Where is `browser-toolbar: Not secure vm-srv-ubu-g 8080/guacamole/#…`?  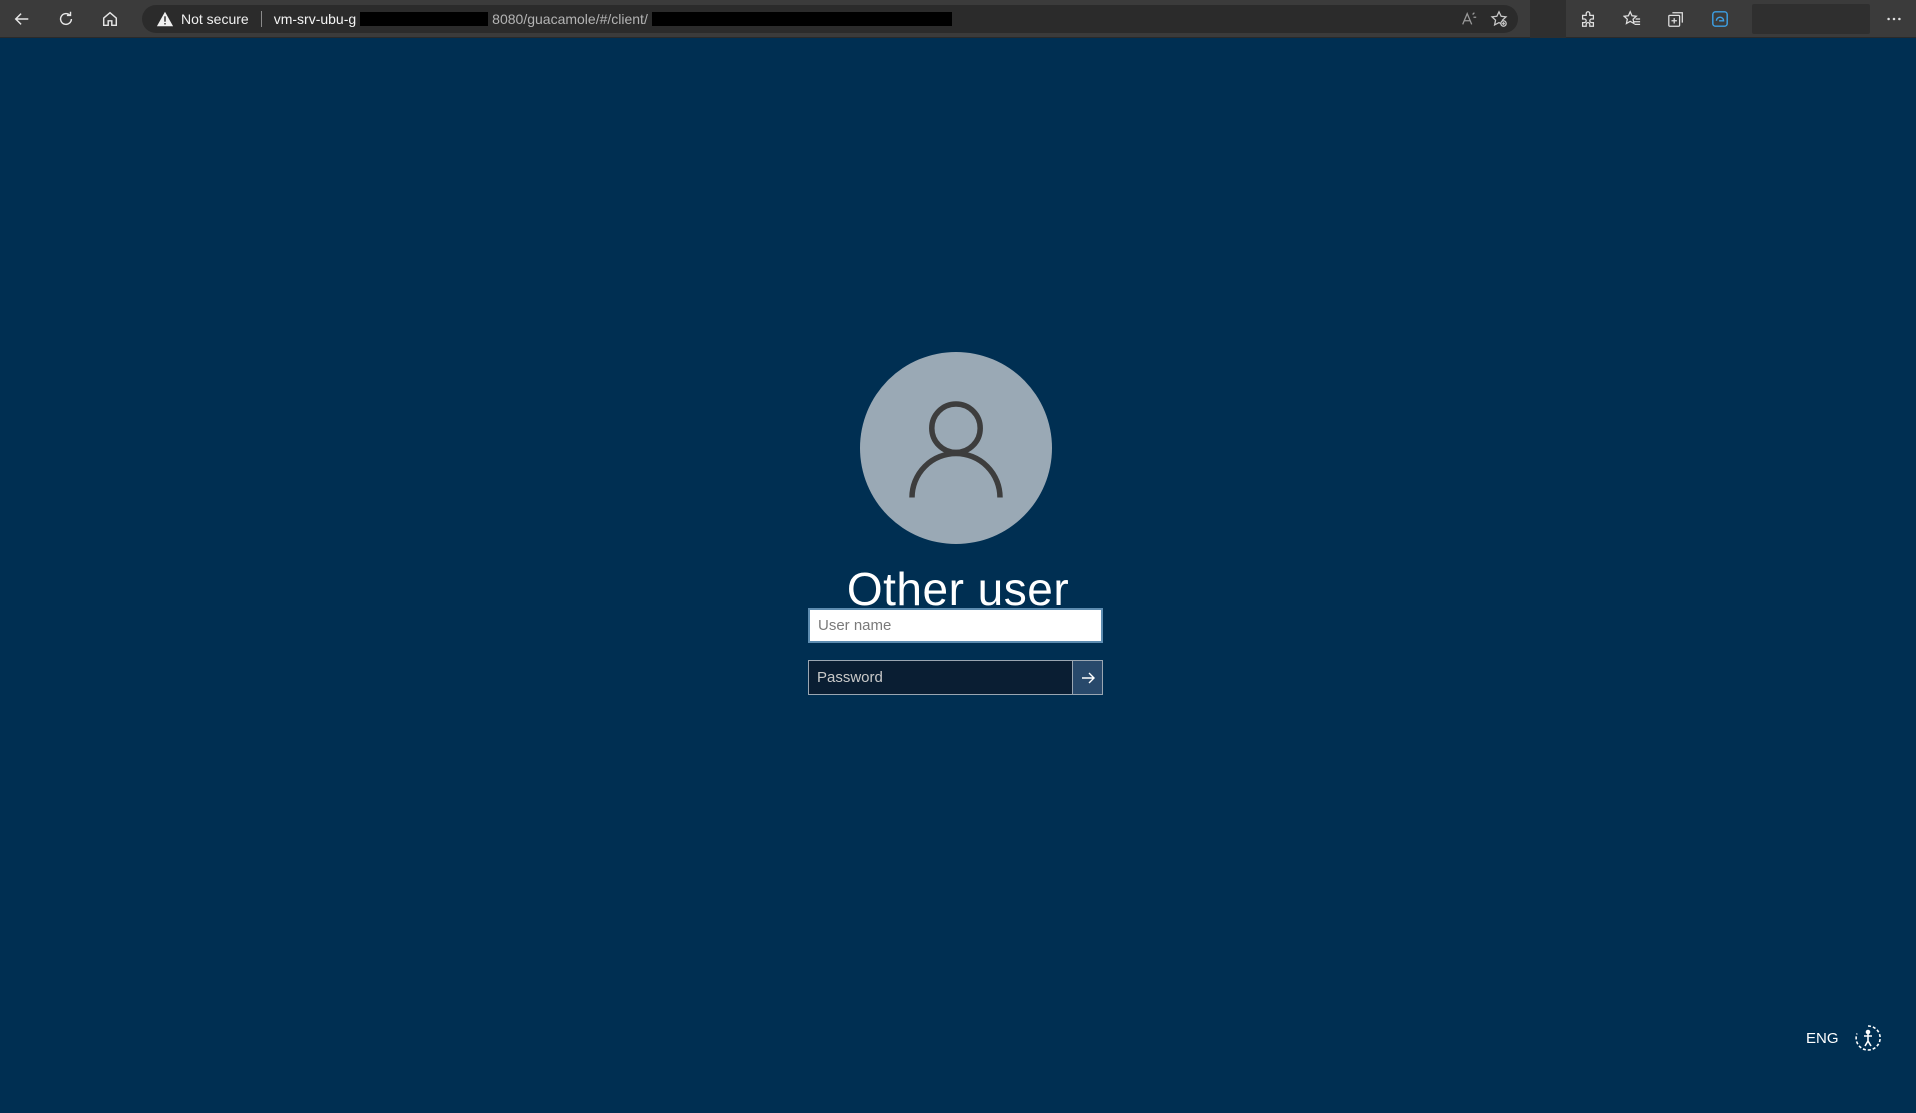 browser-toolbar: Not secure vm-srv-ubu-g 8080/guacamole/#… is located at coordinates (958, 19).